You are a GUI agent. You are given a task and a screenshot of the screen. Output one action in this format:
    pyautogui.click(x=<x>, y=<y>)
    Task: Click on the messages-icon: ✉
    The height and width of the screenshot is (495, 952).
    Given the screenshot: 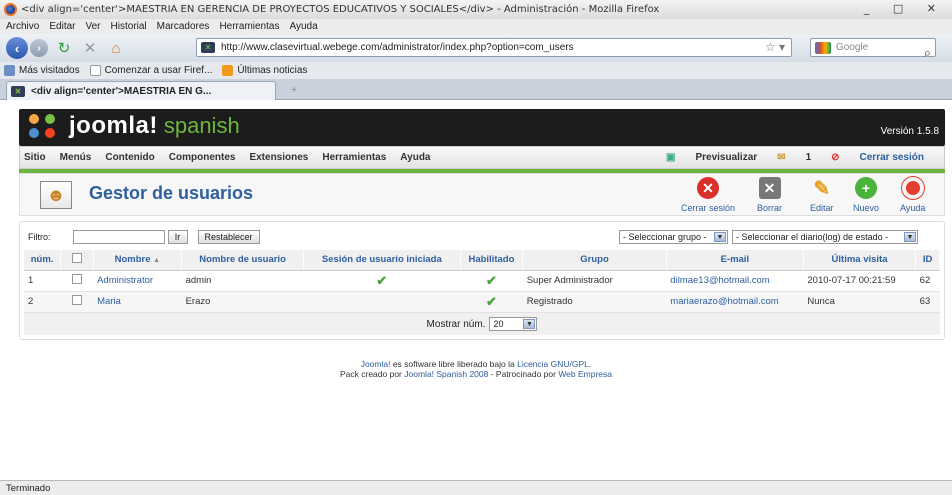 What is the action you would take?
    pyautogui.click(x=781, y=157)
    